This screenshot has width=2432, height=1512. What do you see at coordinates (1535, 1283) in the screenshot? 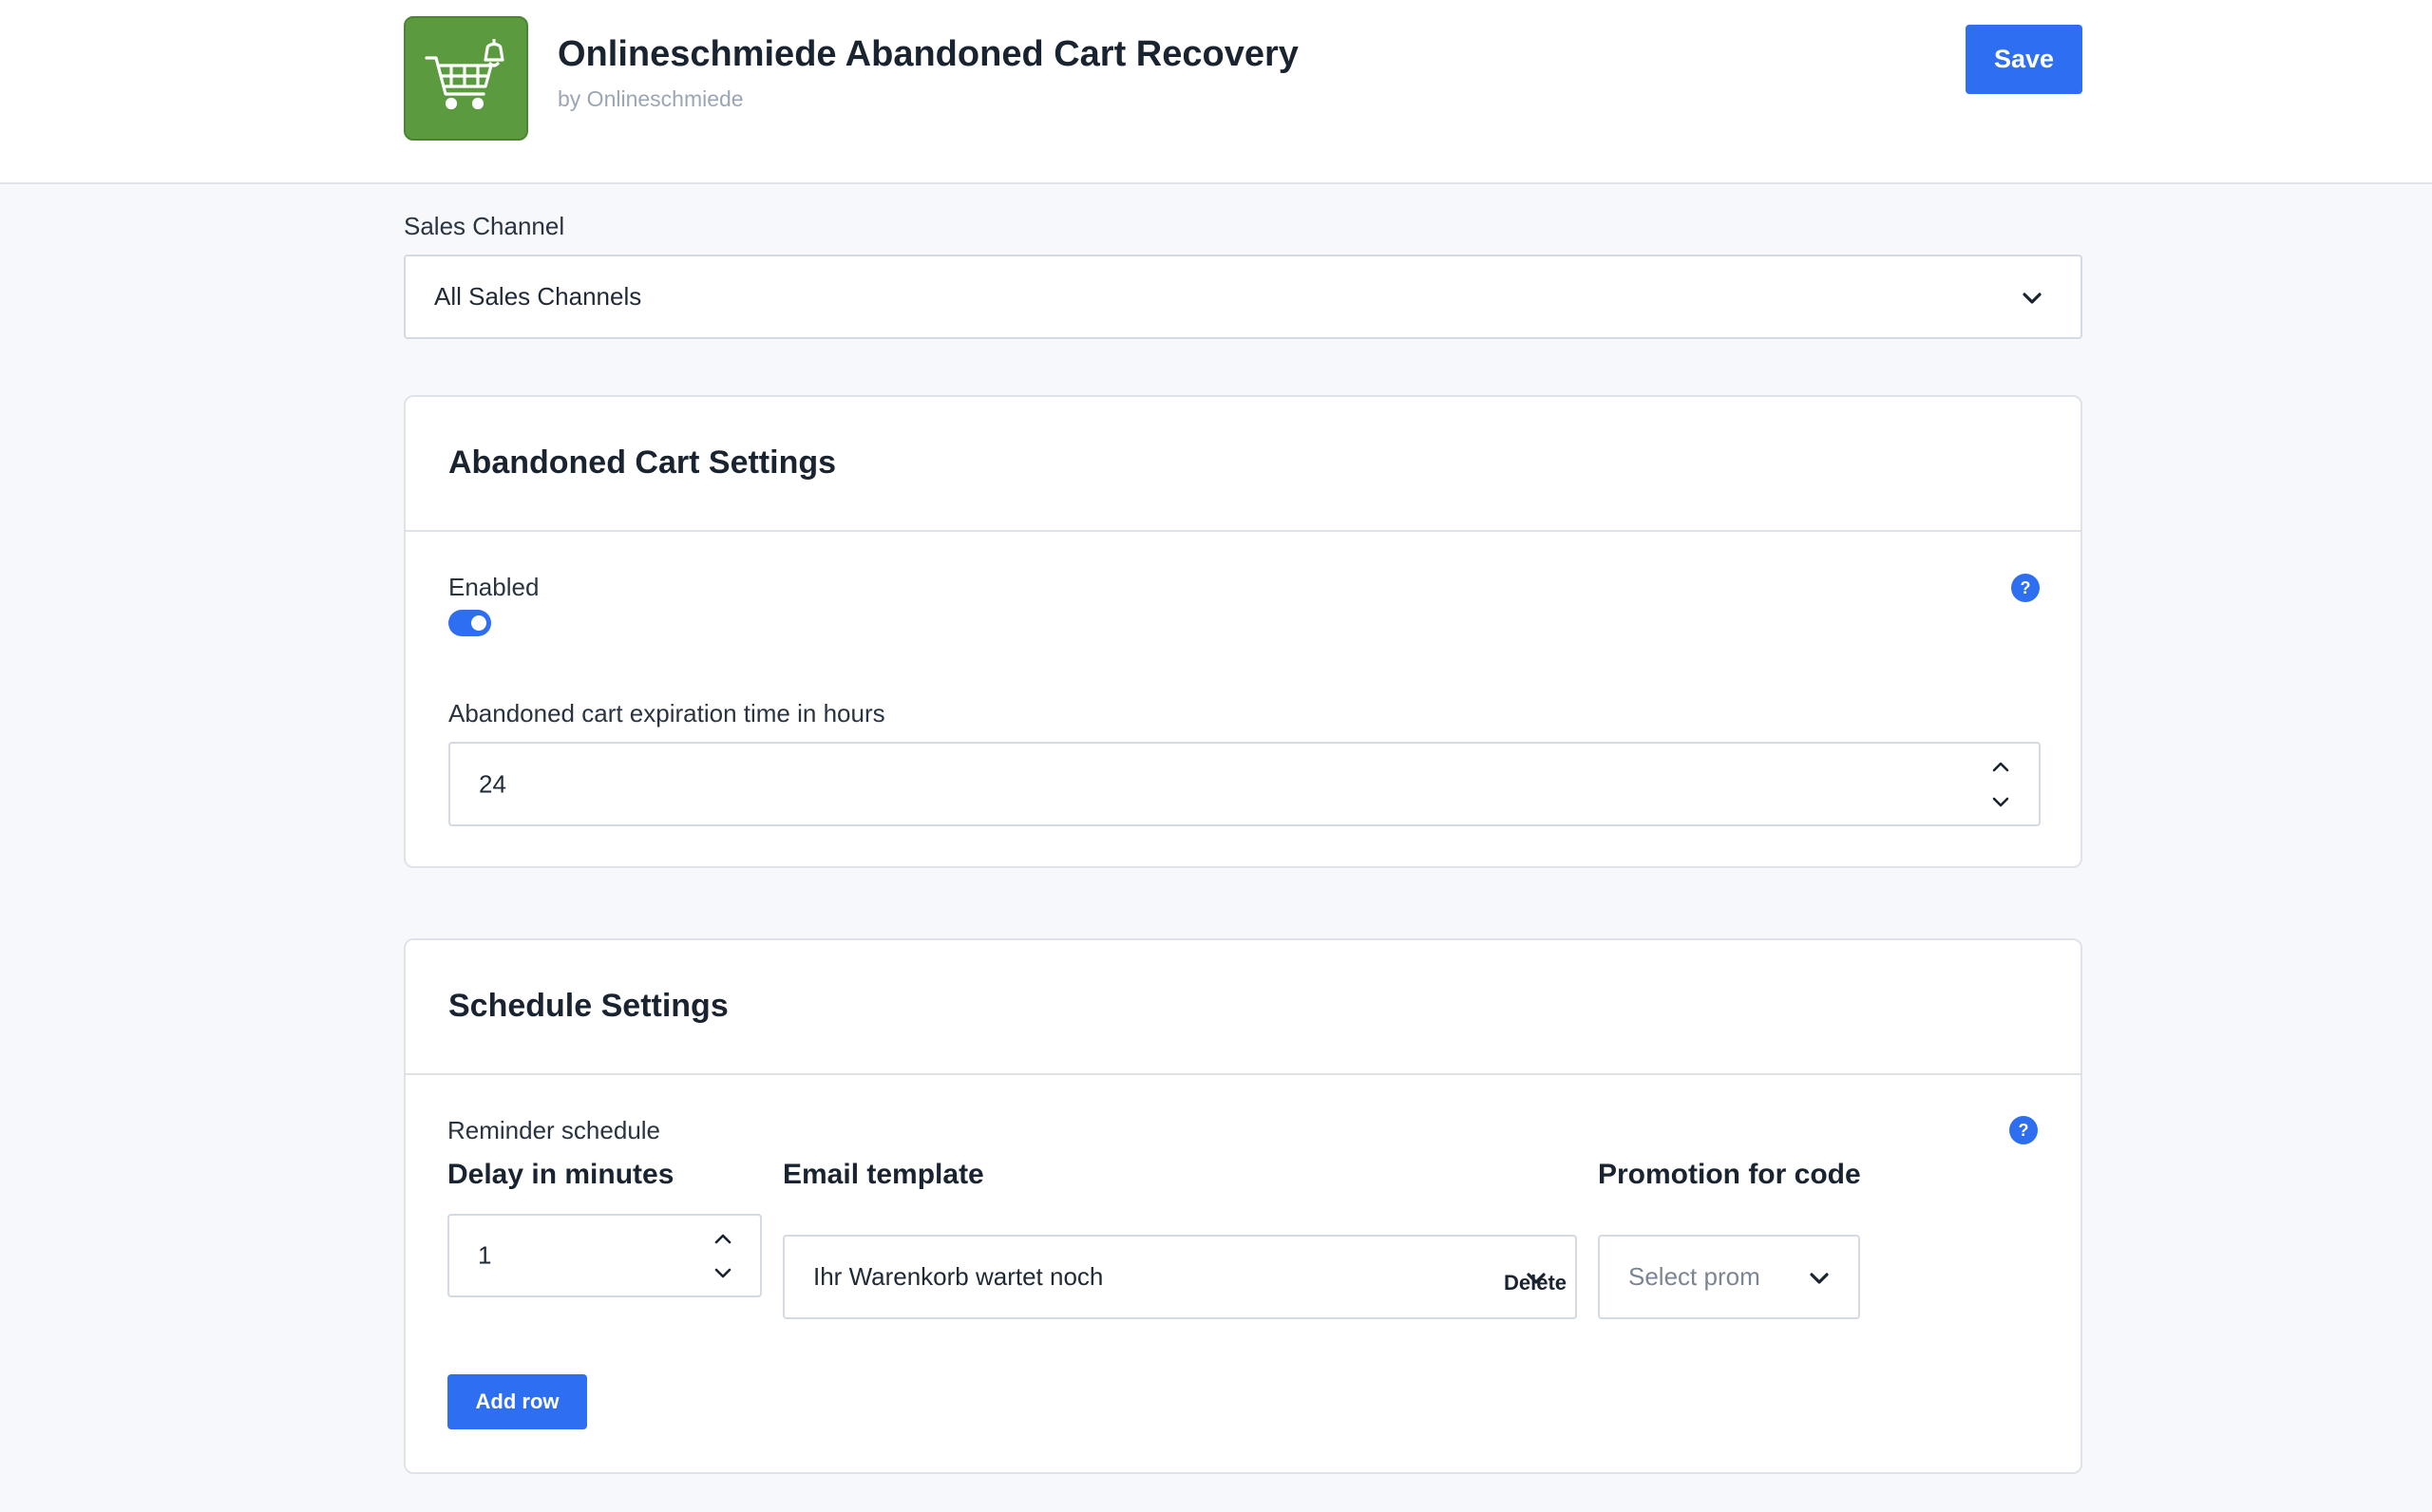
I see `delete-row-button: Delete` at bounding box center [1535, 1283].